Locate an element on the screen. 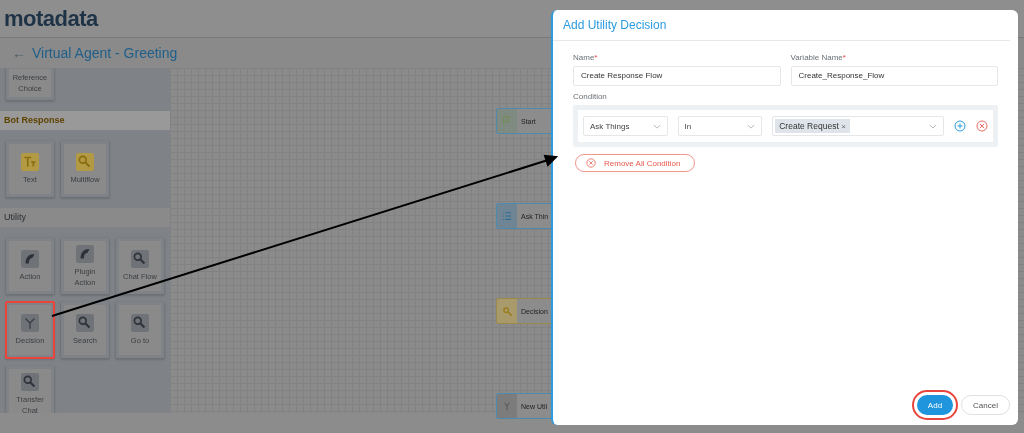  section-title: Bot Response is located at coordinates (85, 120).